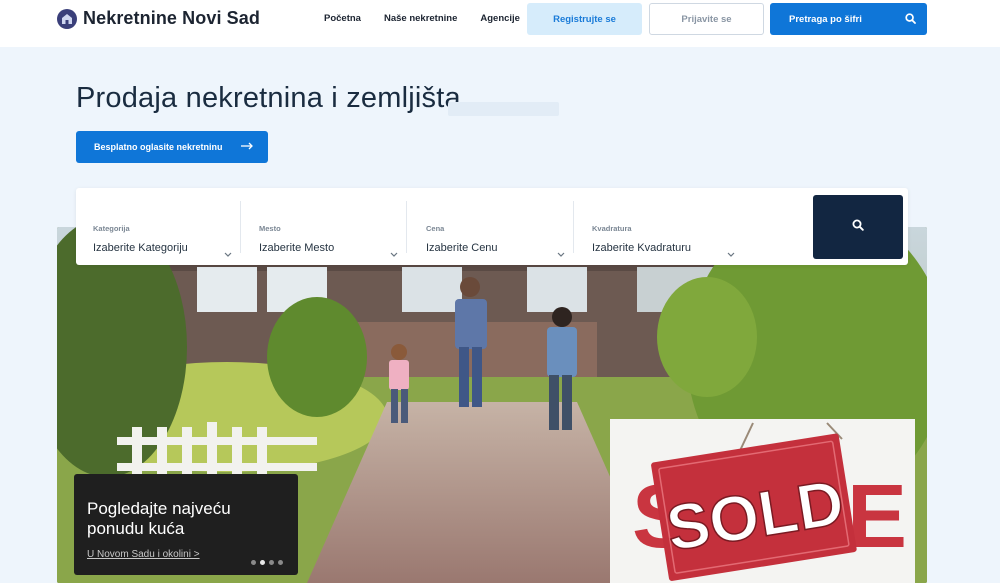 The width and height of the screenshot is (1000, 583). What do you see at coordinates (612, 228) in the screenshot?
I see `area-label: Kvadratura` at bounding box center [612, 228].